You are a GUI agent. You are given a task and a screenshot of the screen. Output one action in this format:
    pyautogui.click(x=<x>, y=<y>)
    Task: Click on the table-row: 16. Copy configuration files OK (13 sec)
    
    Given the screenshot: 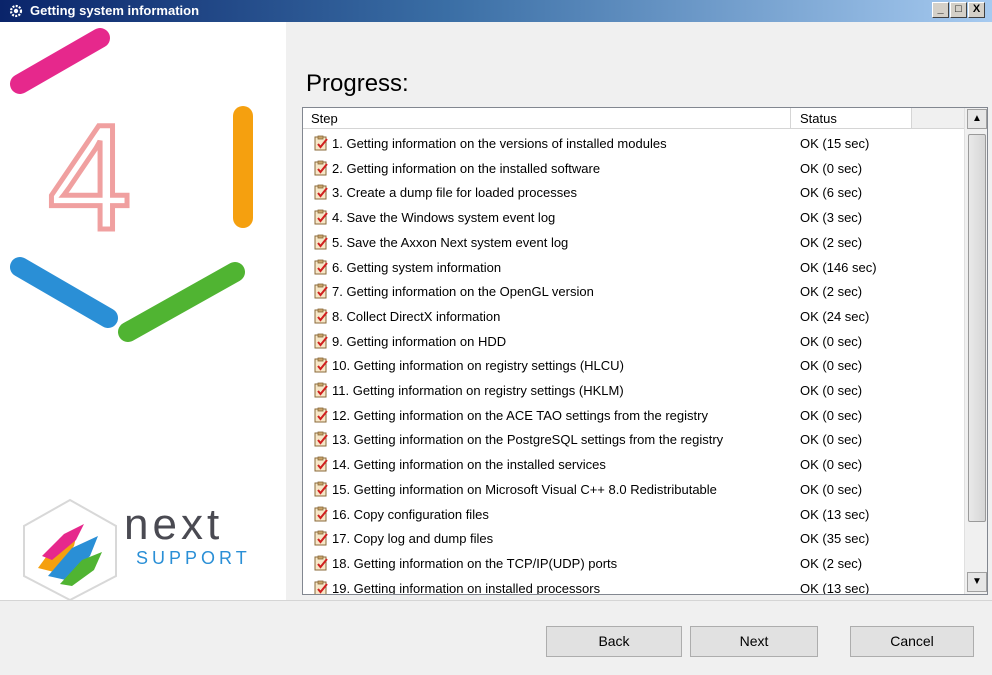 What is the action you would take?
    pyautogui.click(x=633, y=514)
    